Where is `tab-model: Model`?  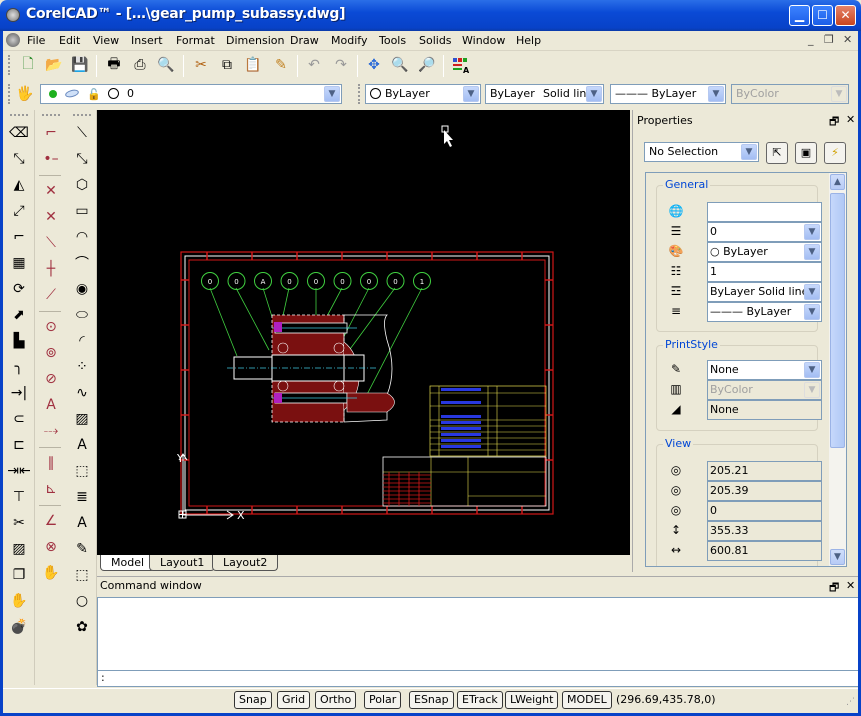 tab-model: Model is located at coordinates (128, 563).